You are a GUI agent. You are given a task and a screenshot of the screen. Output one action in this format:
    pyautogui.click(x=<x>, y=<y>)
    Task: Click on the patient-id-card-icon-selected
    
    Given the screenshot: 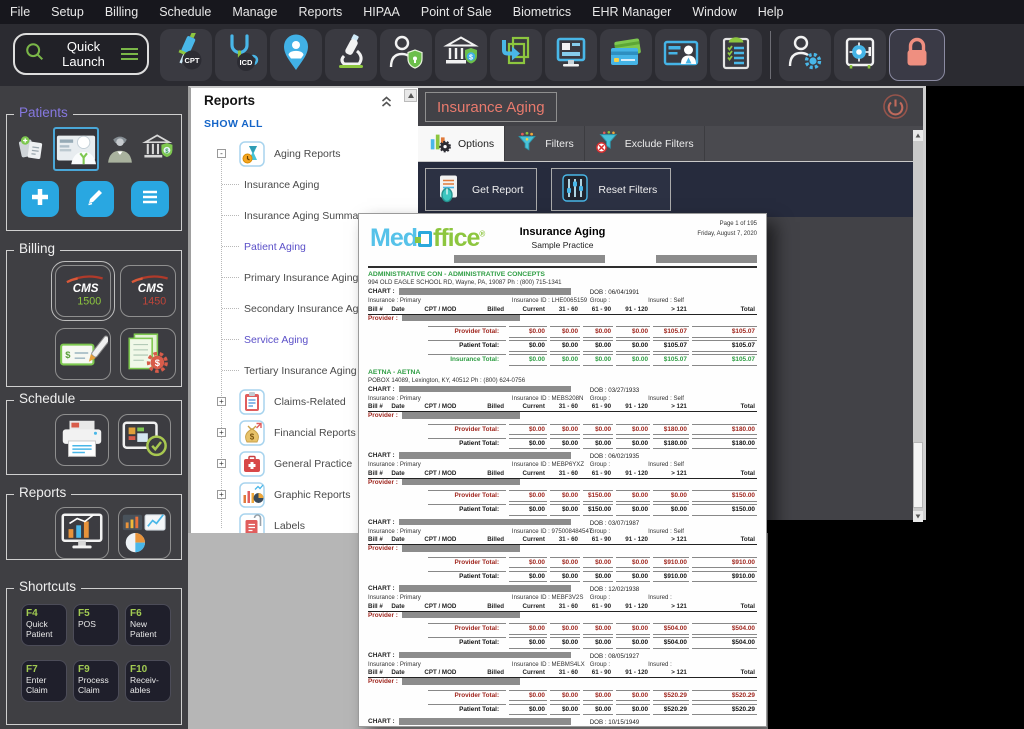 What is the action you would take?
    pyautogui.click(x=76, y=149)
    